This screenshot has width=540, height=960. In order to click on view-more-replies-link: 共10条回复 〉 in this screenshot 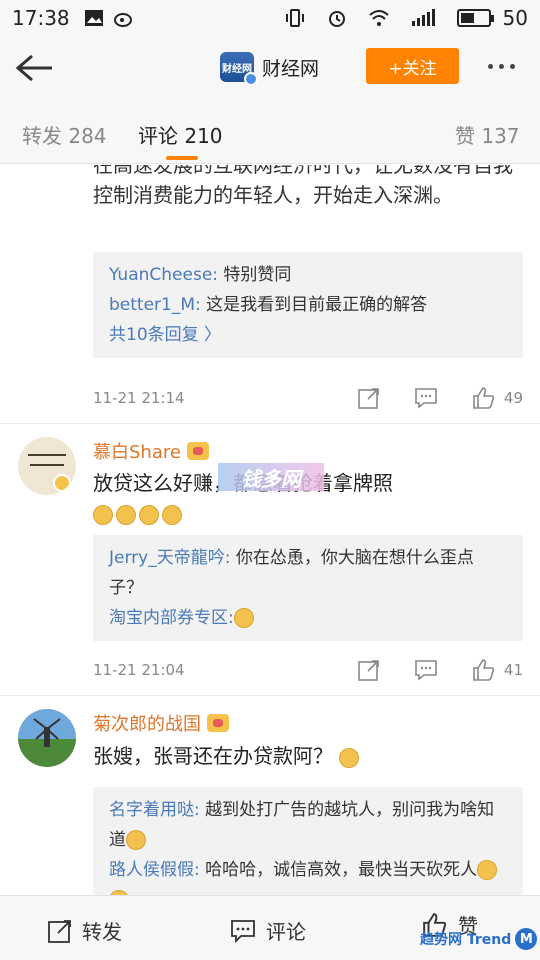, I will do `click(308, 335)`.